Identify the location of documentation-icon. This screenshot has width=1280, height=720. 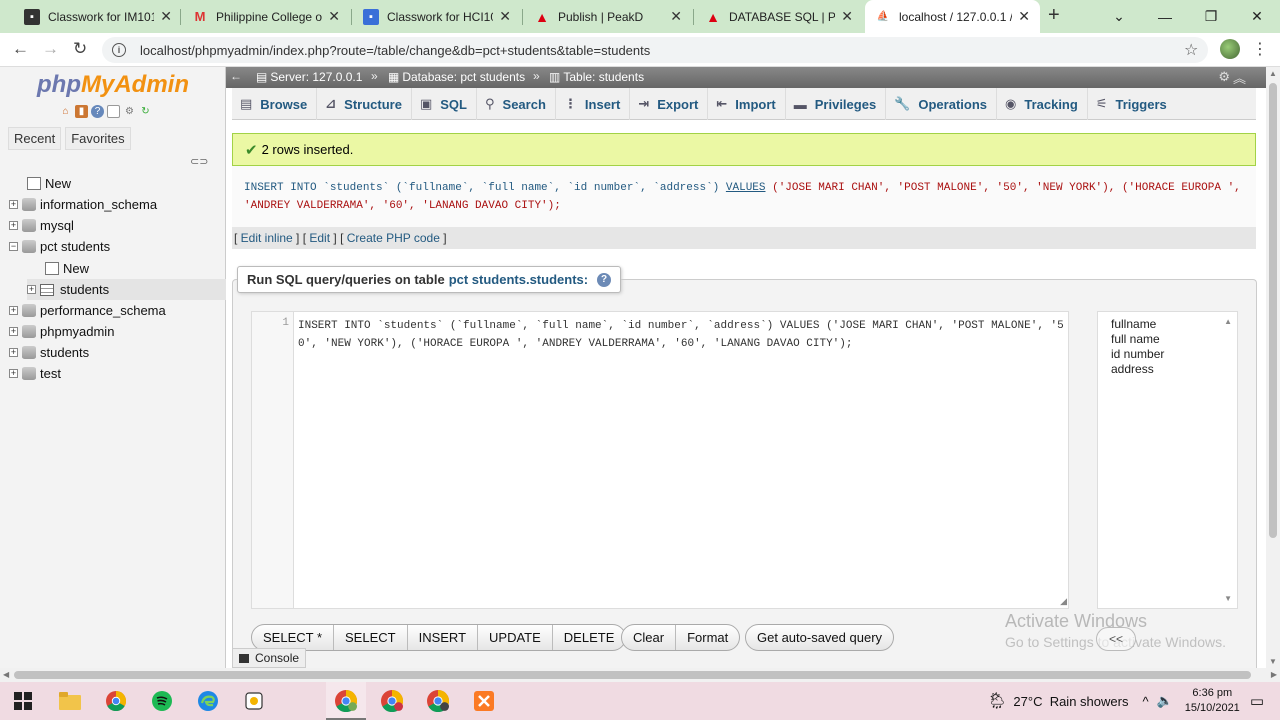
(113, 111).